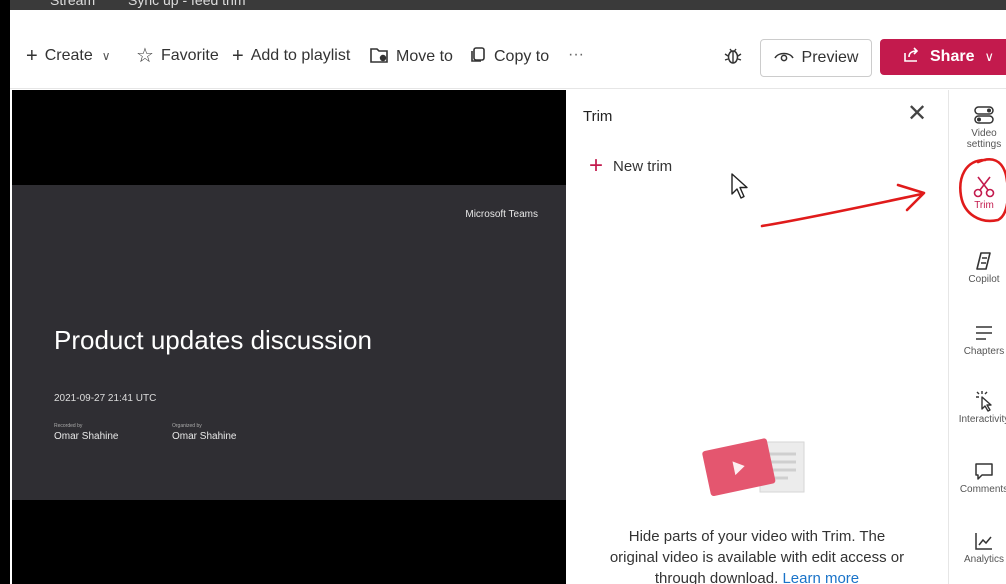  I want to click on organized-by: Organized by Omar Shahine, so click(204, 432).